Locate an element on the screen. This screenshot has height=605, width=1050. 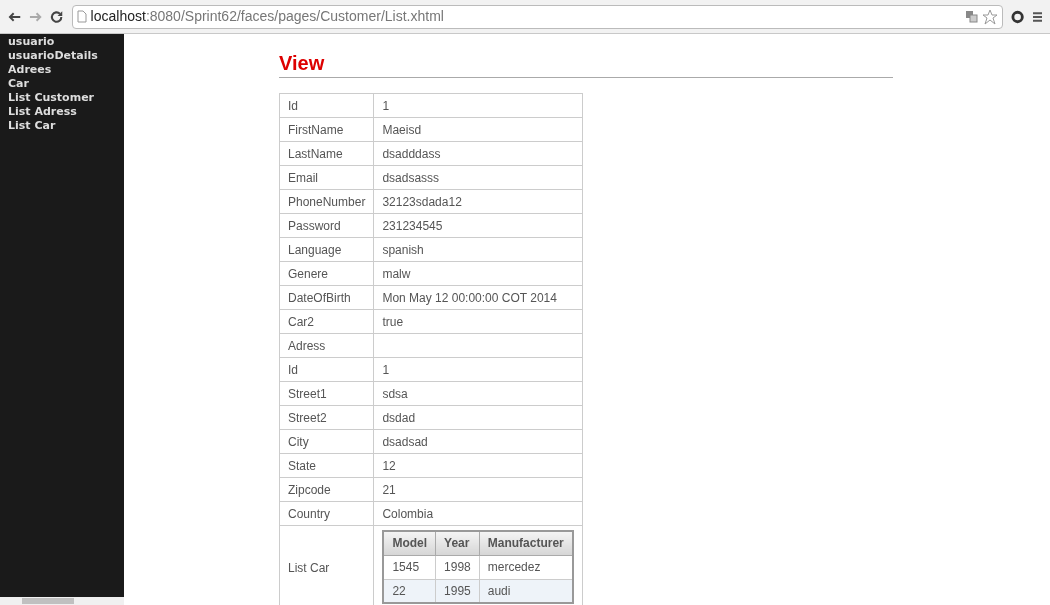
field-label: City is located at coordinates (326, 441).